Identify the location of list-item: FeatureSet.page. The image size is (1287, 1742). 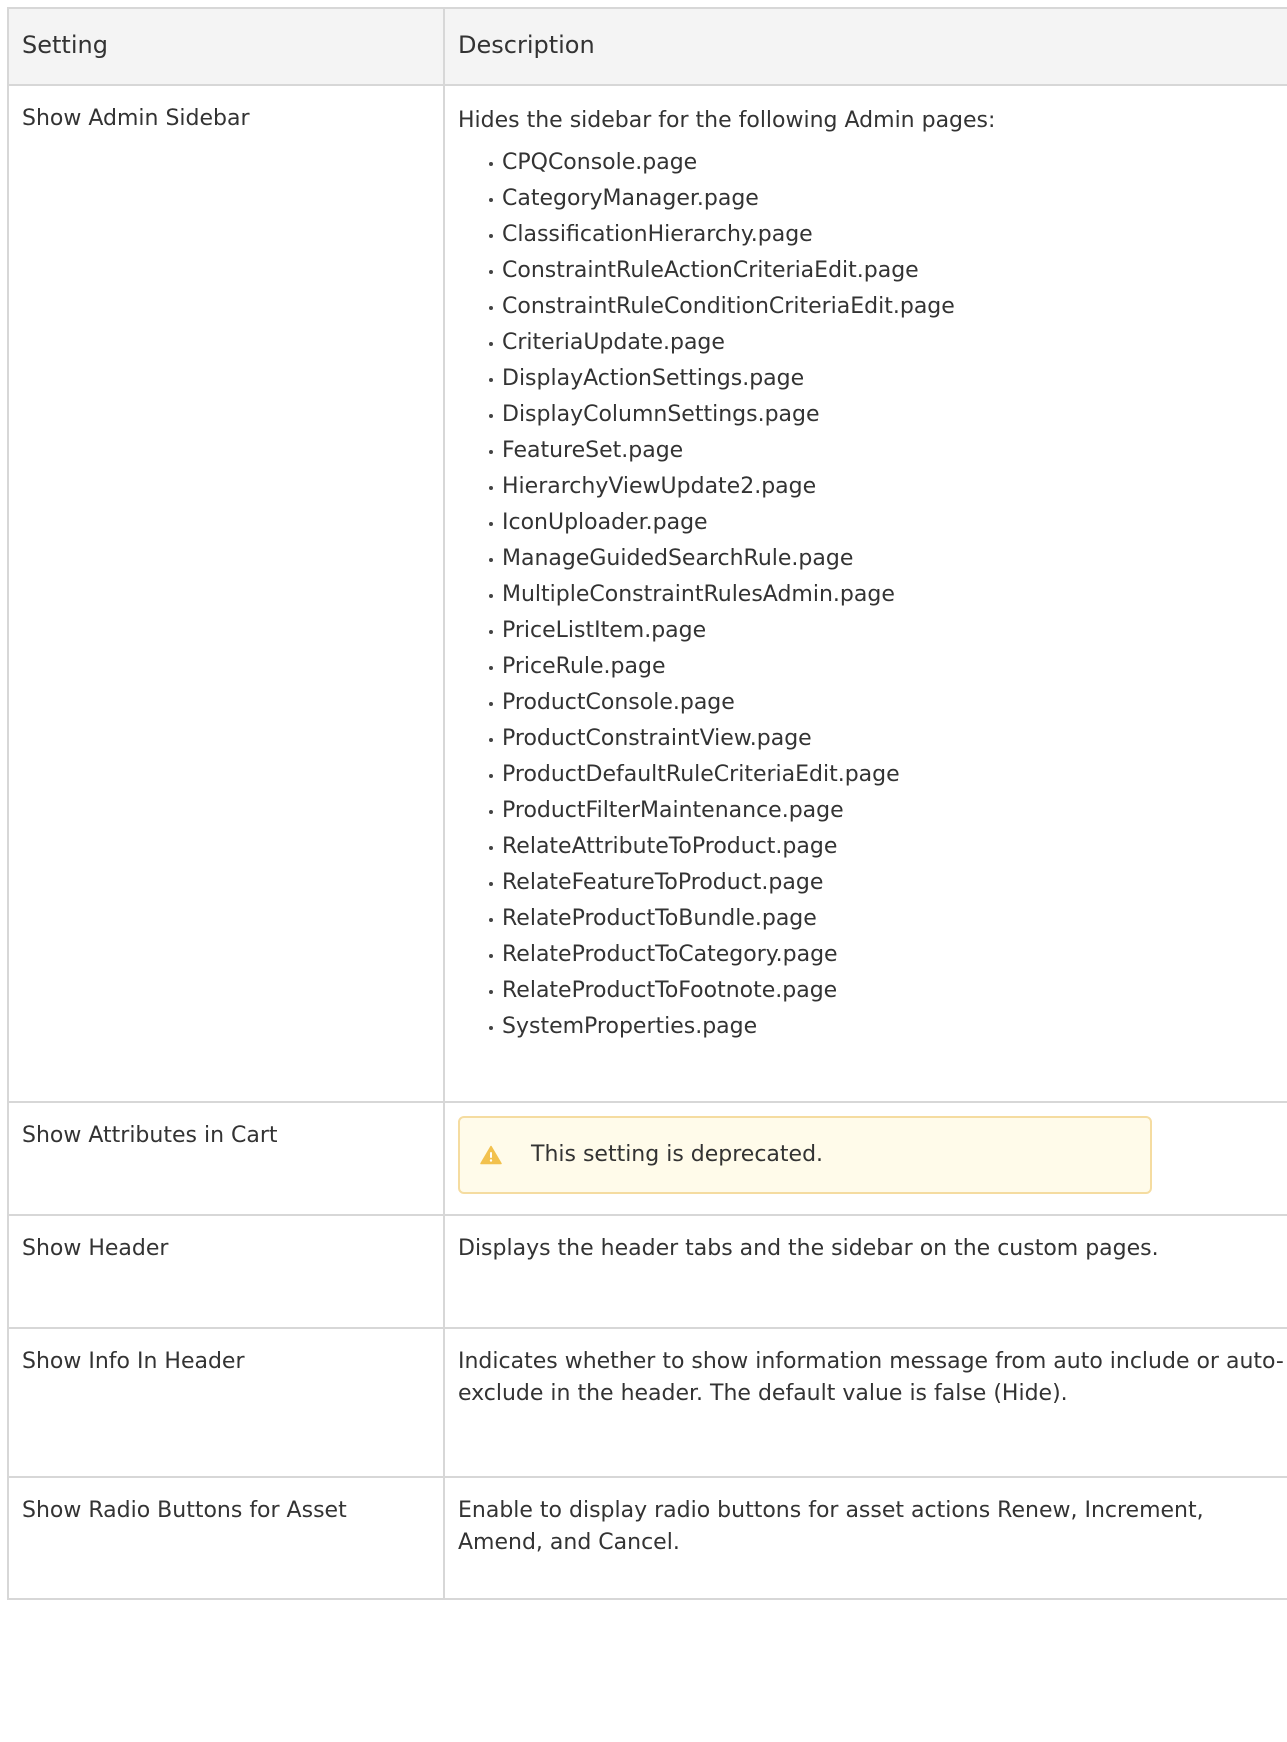
(888, 451).